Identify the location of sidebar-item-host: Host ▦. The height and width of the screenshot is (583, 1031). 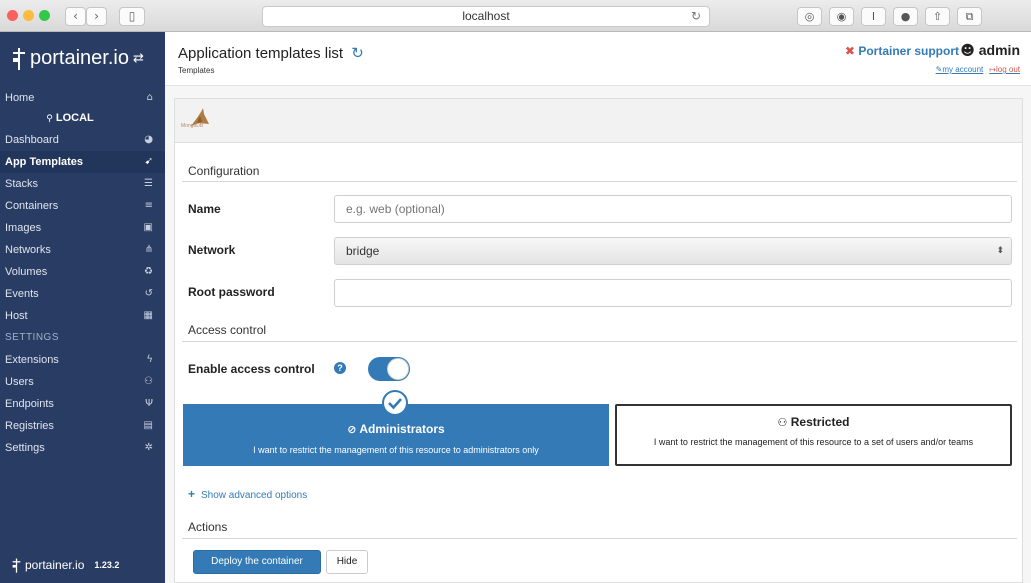
(82, 316).